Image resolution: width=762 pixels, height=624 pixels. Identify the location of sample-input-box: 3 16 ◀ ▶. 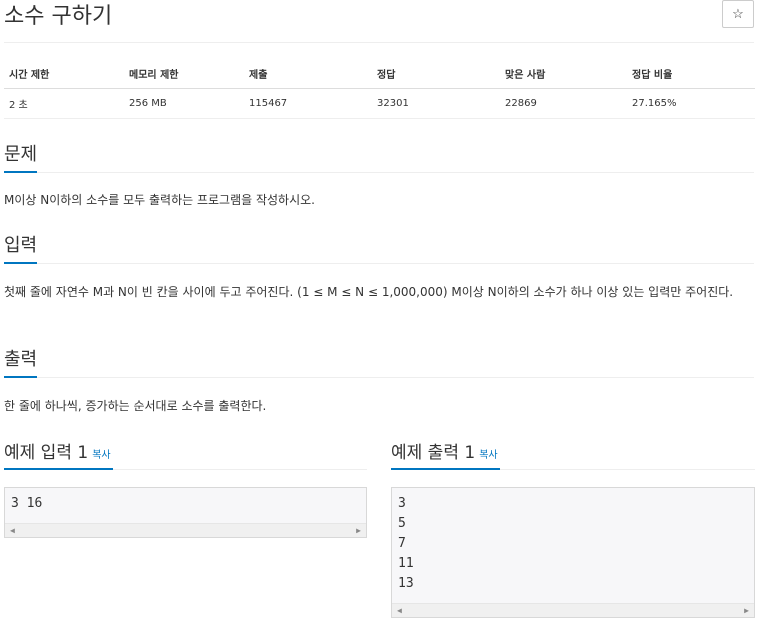
(185, 512).